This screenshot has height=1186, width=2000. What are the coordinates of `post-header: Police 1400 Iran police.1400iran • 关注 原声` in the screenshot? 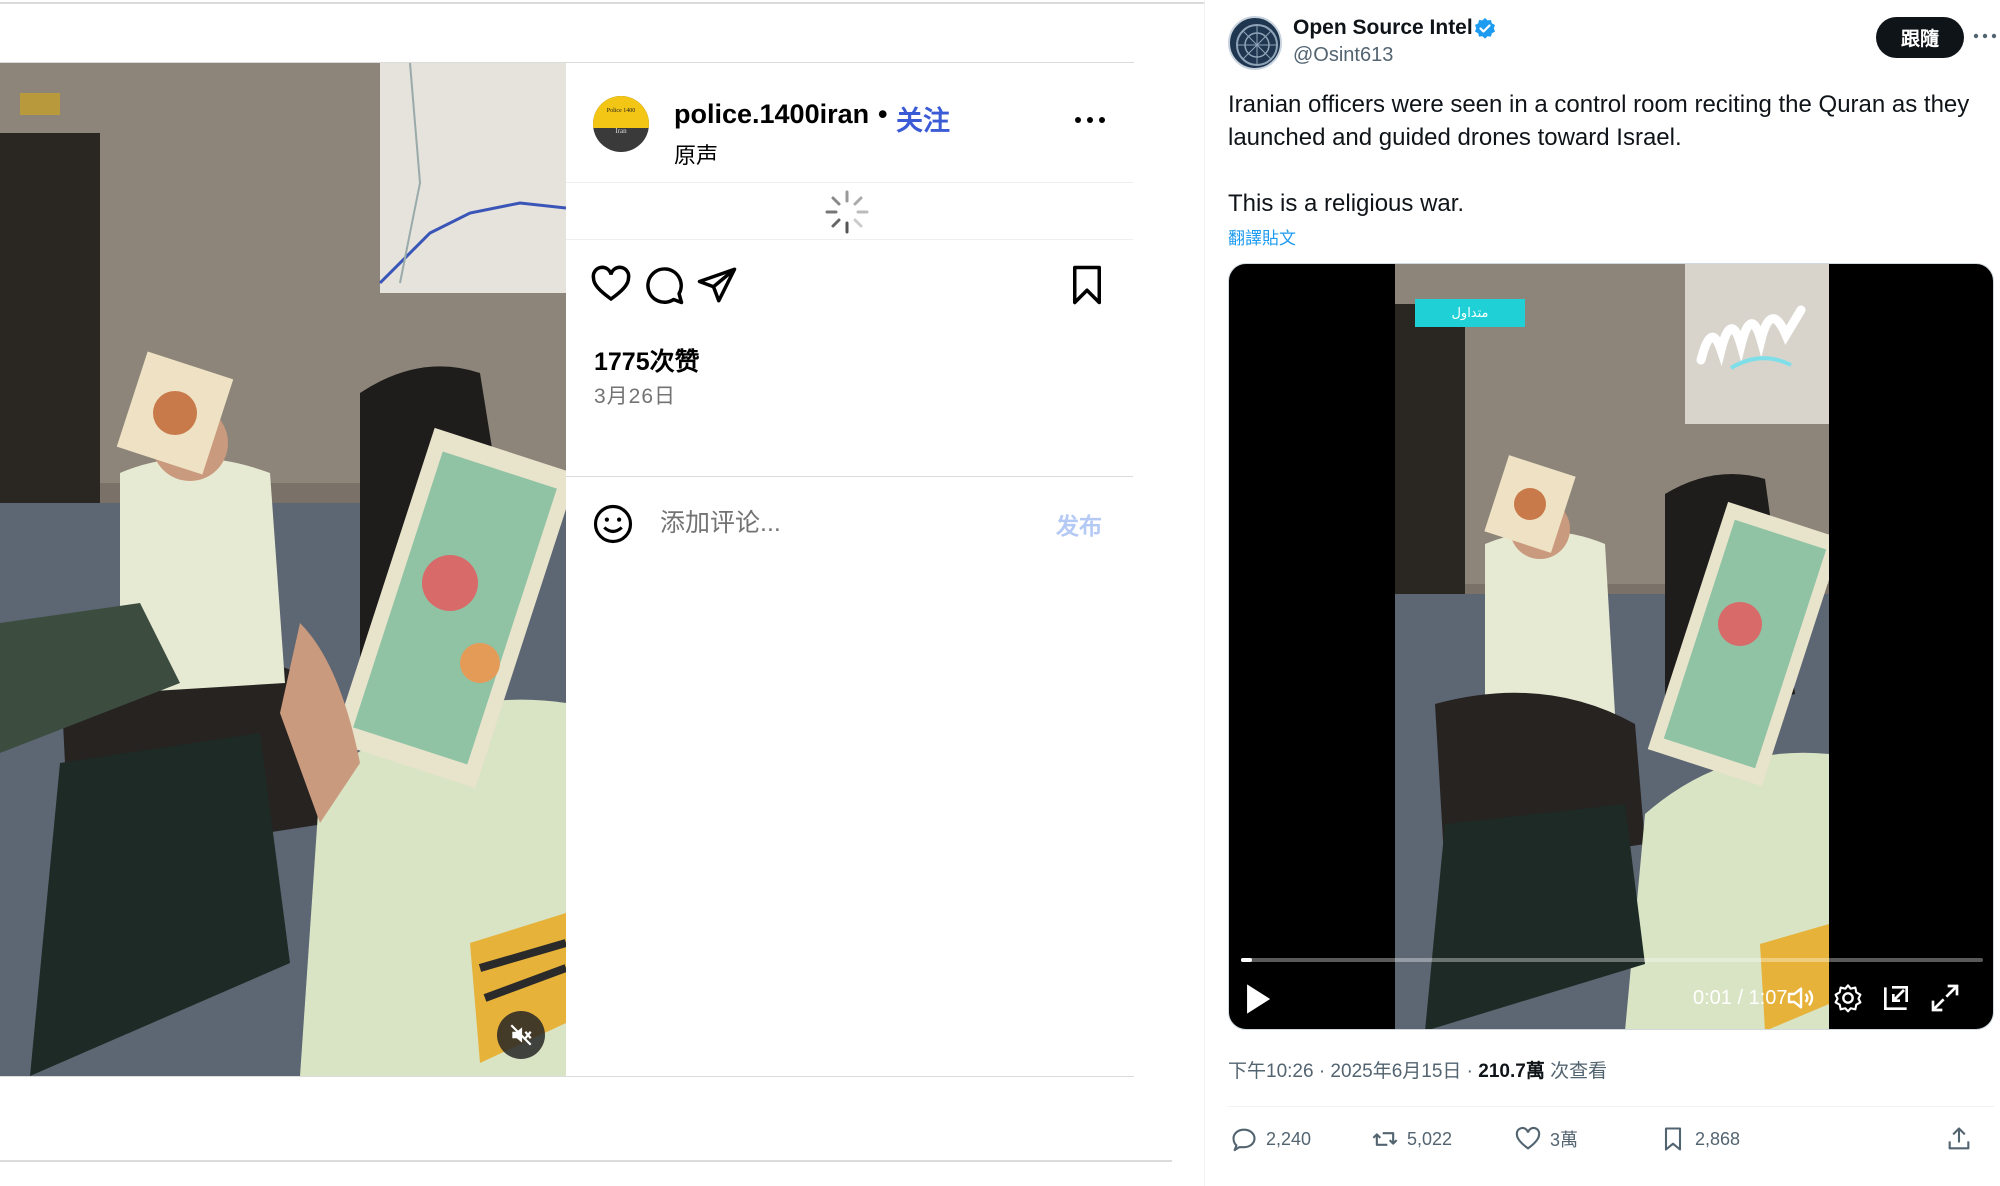 It's located at (849, 123).